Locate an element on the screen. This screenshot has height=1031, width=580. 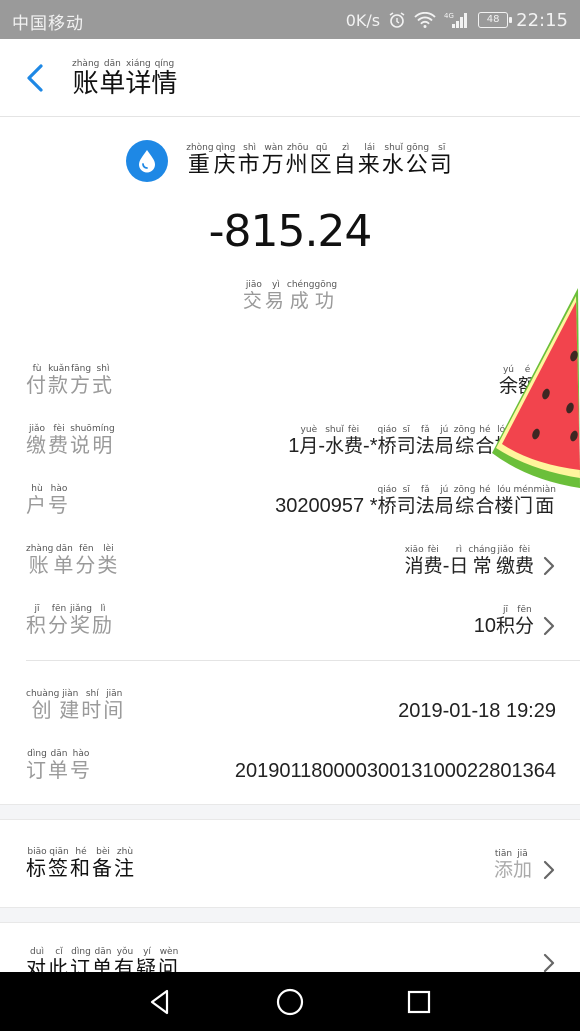
pinyin: xiáng is located at coordinates (138, 64).